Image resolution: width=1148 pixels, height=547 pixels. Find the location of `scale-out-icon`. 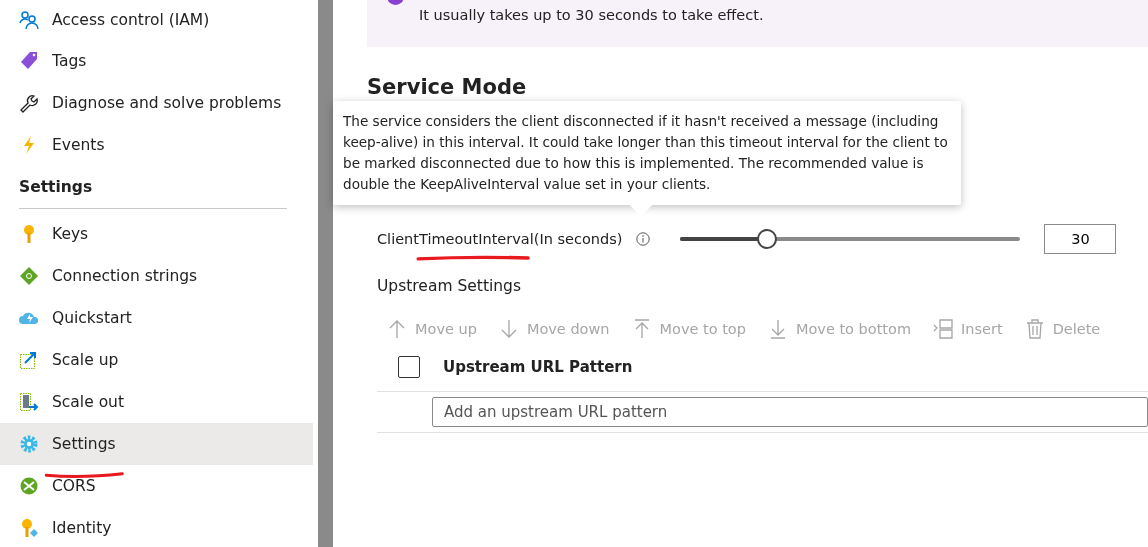

scale-out-icon is located at coordinates (29, 402).